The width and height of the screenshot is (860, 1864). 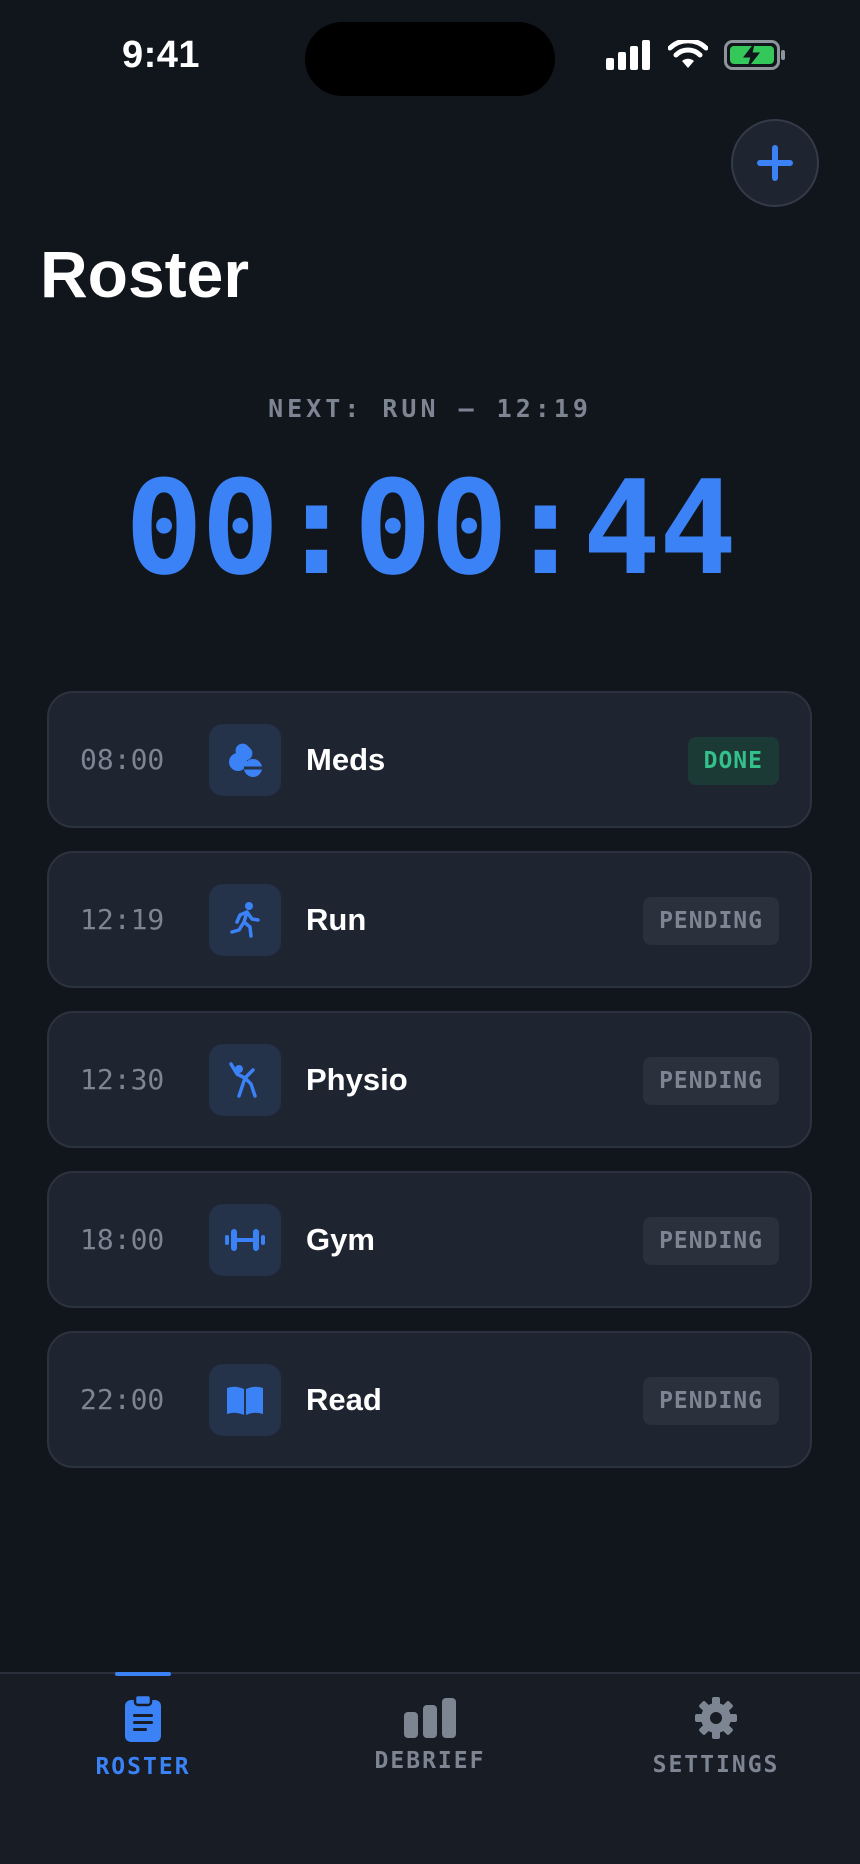 I want to click on task-time: 08:00, so click(x=122, y=759).